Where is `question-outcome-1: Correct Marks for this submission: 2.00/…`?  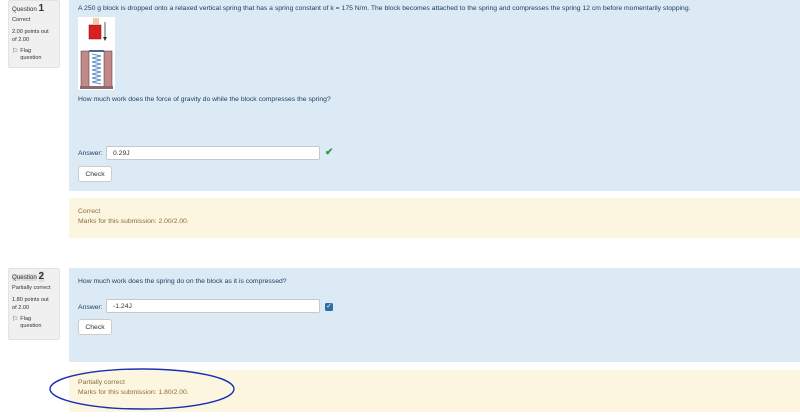 question-outcome-1: Correct Marks for this submission: 2.00/… is located at coordinates (434, 218).